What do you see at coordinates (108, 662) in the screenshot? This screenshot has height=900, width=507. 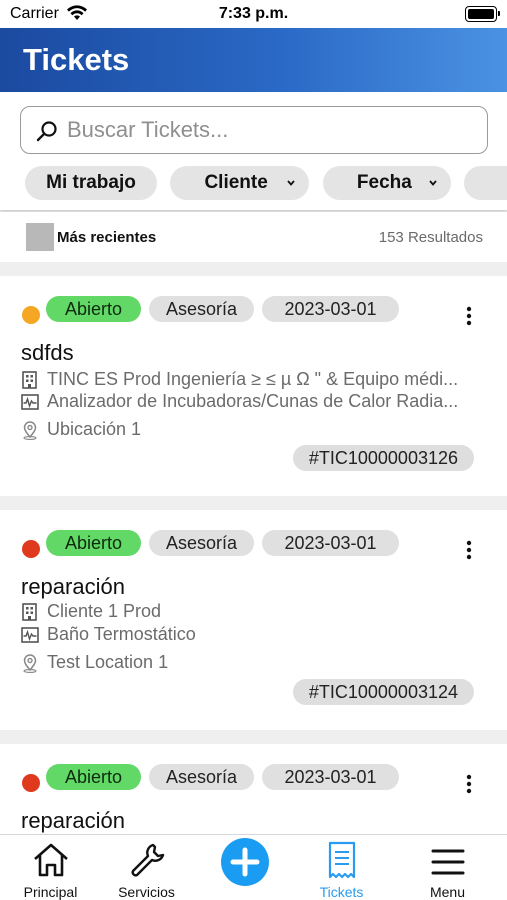 I see `location-name: Test Location 1` at bounding box center [108, 662].